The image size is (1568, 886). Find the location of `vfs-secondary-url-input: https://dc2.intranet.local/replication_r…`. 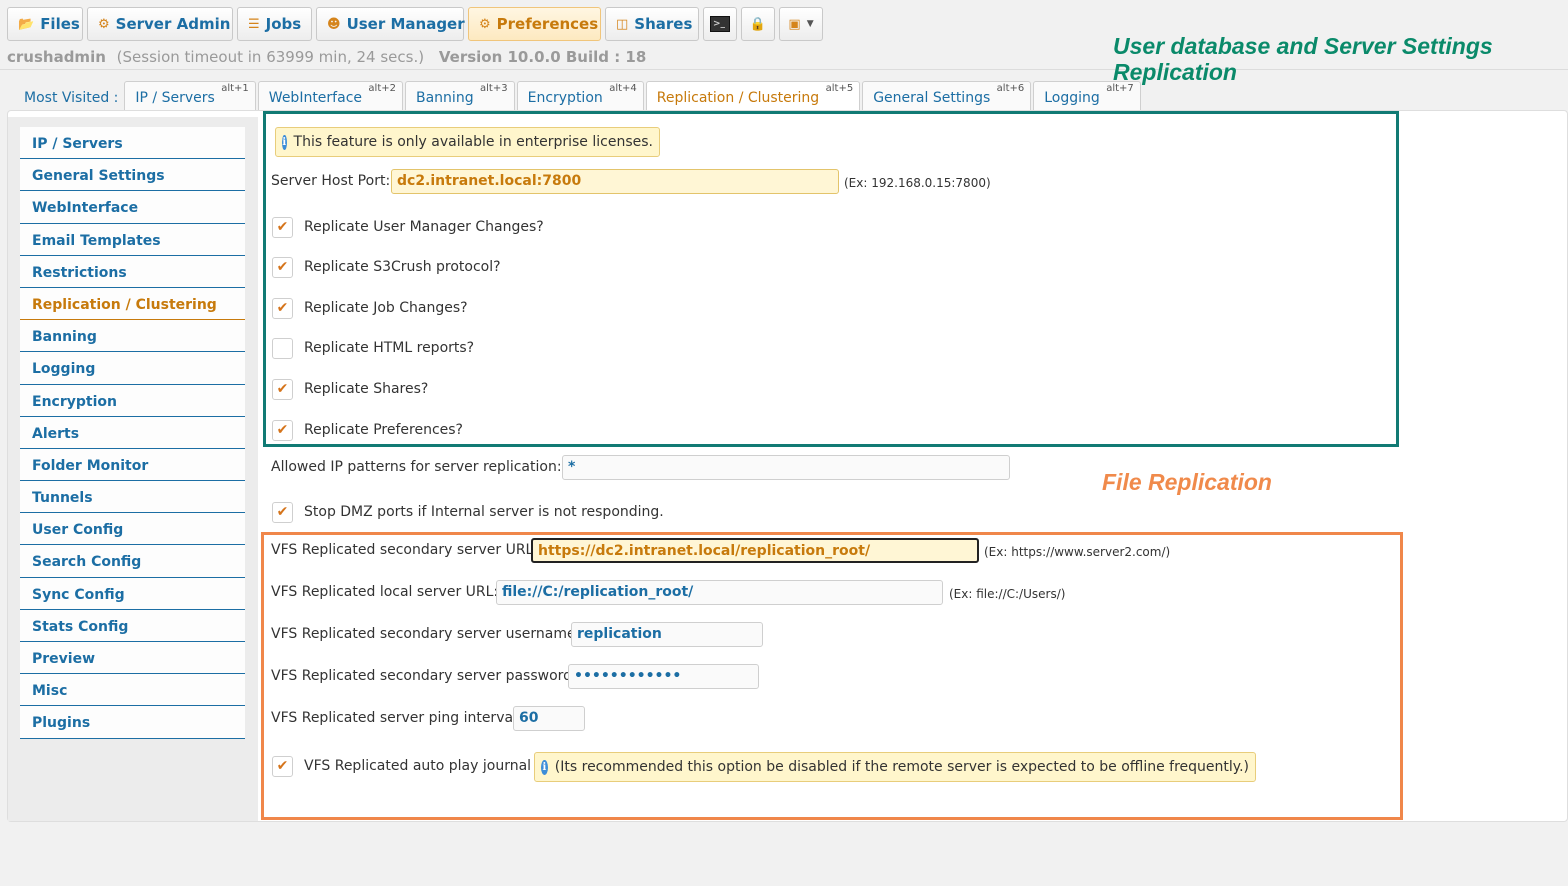

vfs-secondary-url-input: https://dc2.intranet.local/replication_r… is located at coordinates (755, 550).